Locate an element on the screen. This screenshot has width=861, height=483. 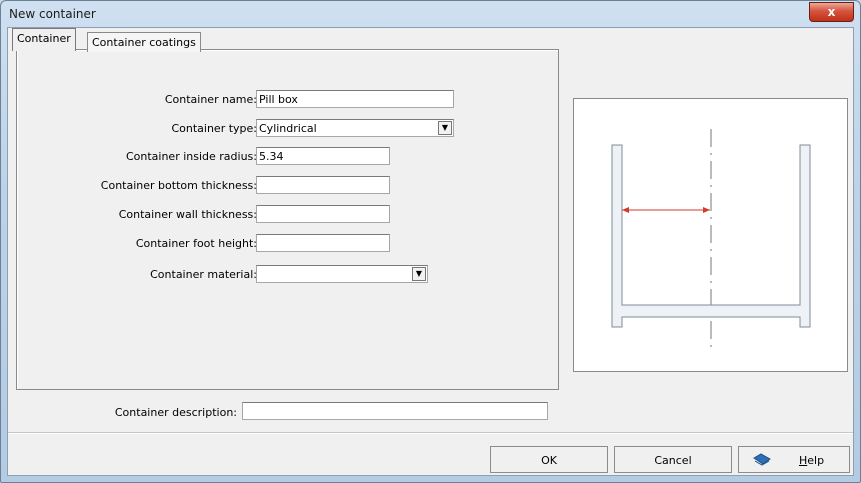
container-name-value: Pill box is located at coordinates (278, 99).